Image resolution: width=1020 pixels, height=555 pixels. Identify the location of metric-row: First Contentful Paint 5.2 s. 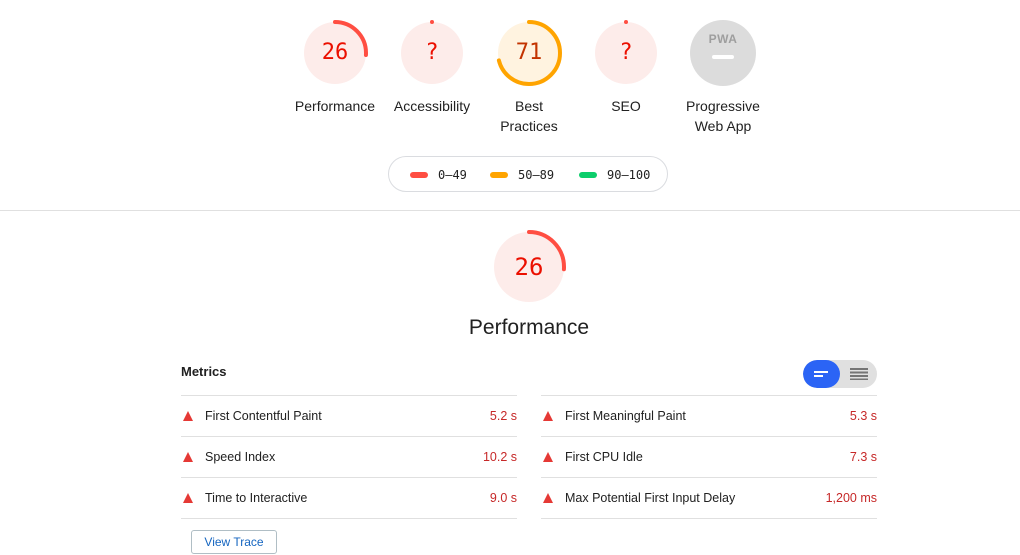
(349, 415).